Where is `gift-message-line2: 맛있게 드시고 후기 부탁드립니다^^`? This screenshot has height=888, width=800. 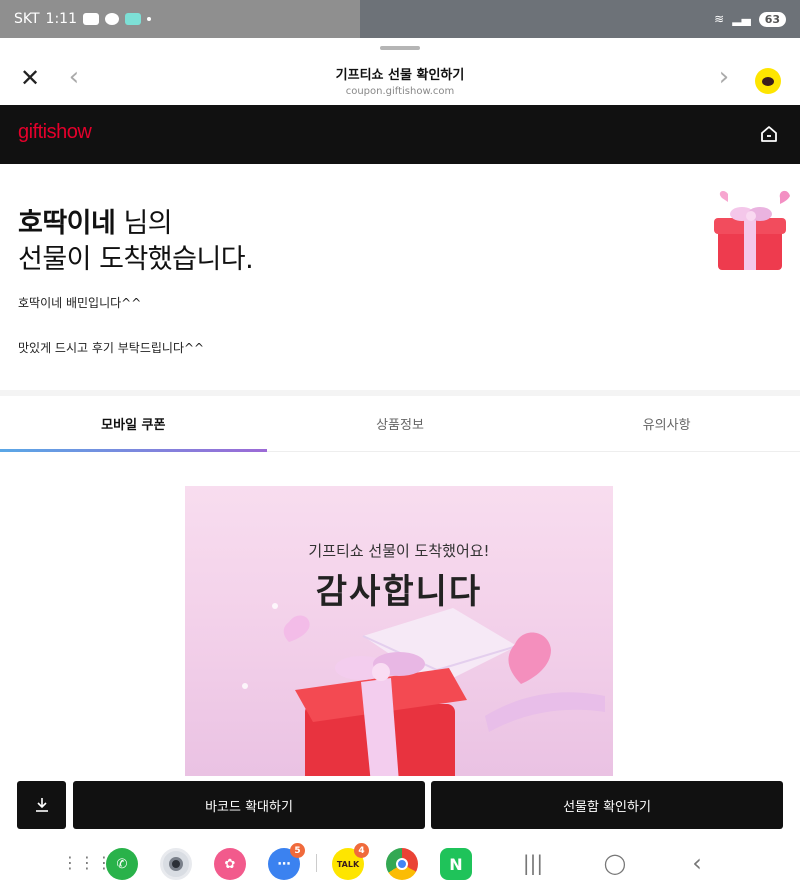
gift-message-line2: 맛있게 드시고 후기 부탁드립니다^^ is located at coordinates (111, 348).